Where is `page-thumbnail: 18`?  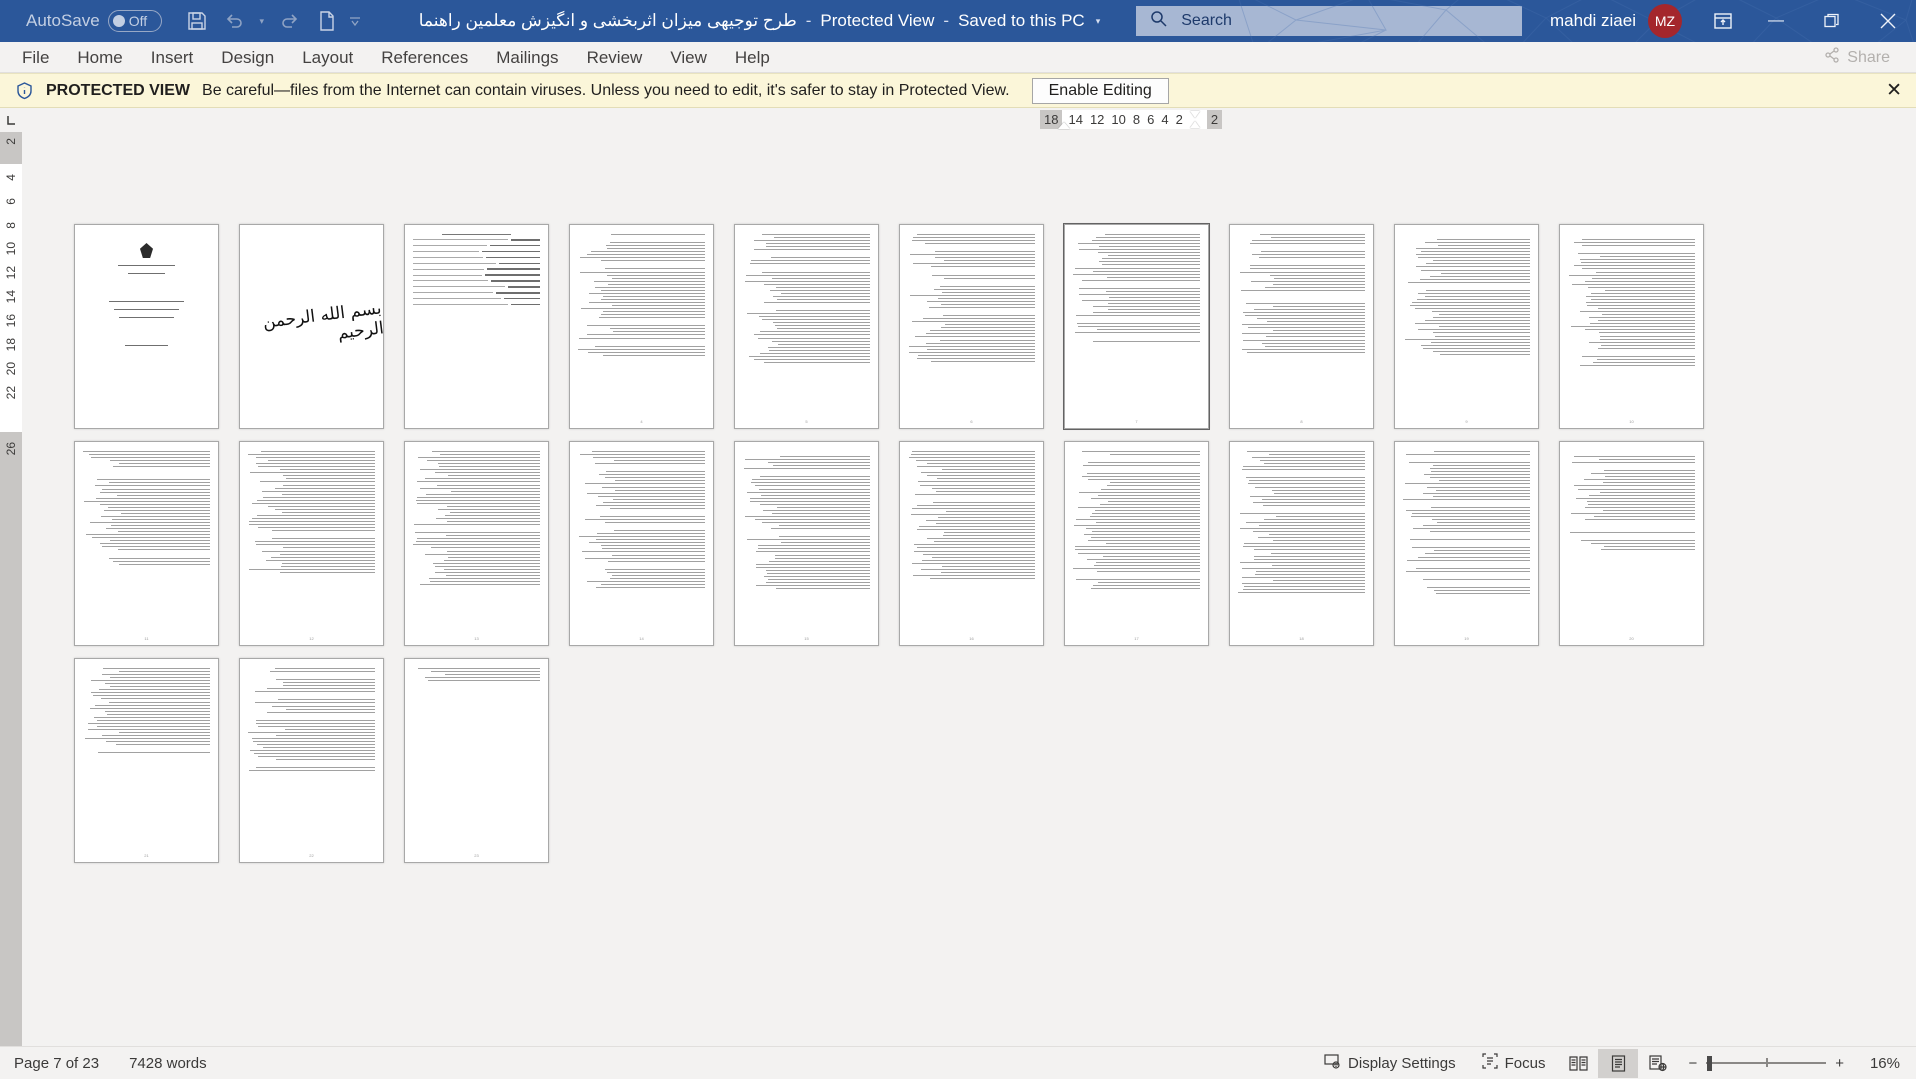
page-thumbnail: 18 is located at coordinates (1301, 543).